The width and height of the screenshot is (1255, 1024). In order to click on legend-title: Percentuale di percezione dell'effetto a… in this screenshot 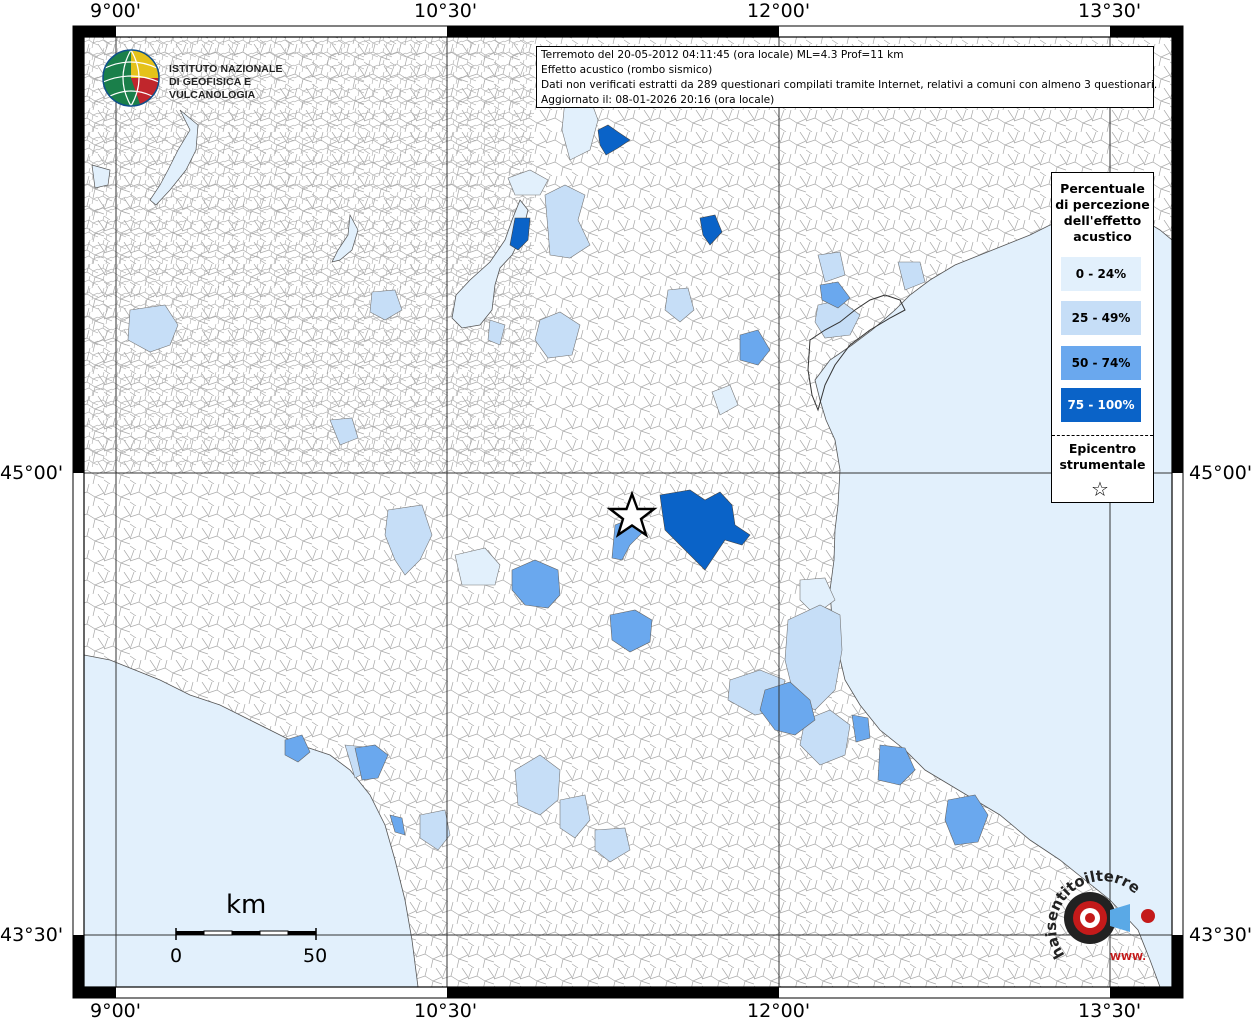, I will do `click(1102, 213)`.